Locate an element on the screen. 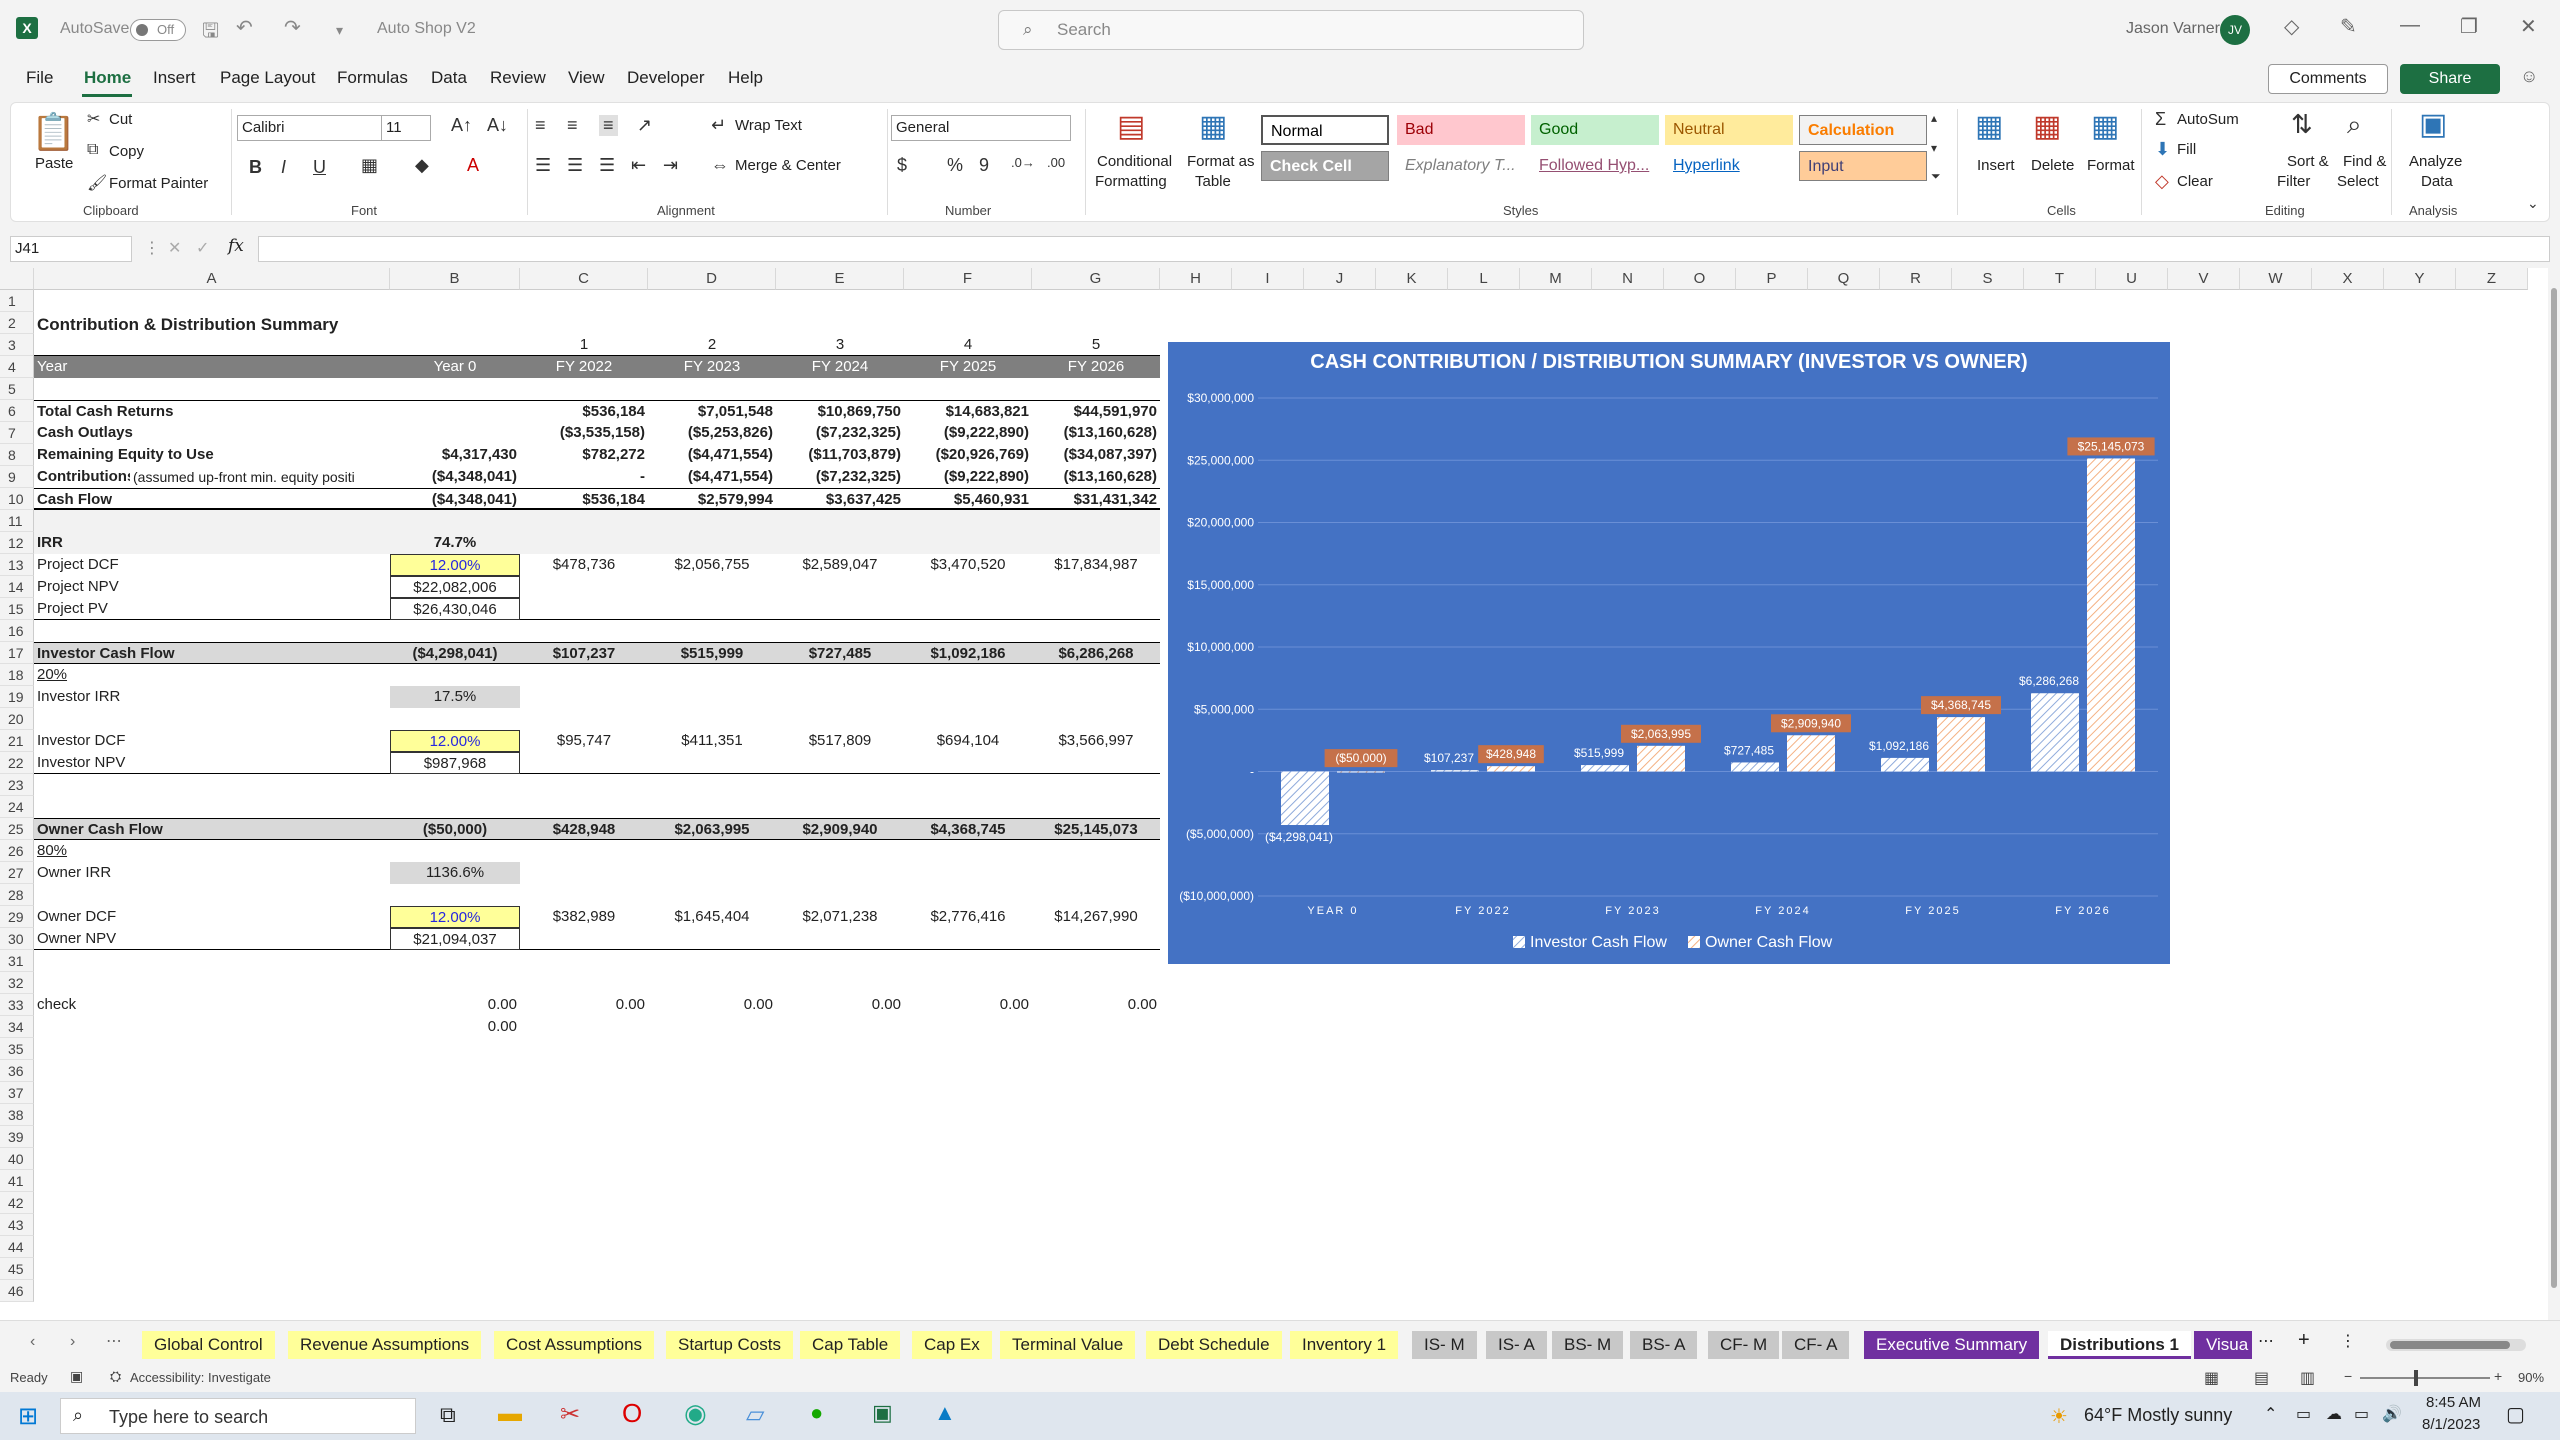  sheet-tab-cap-table: Cap Table is located at coordinates (850, 1345).